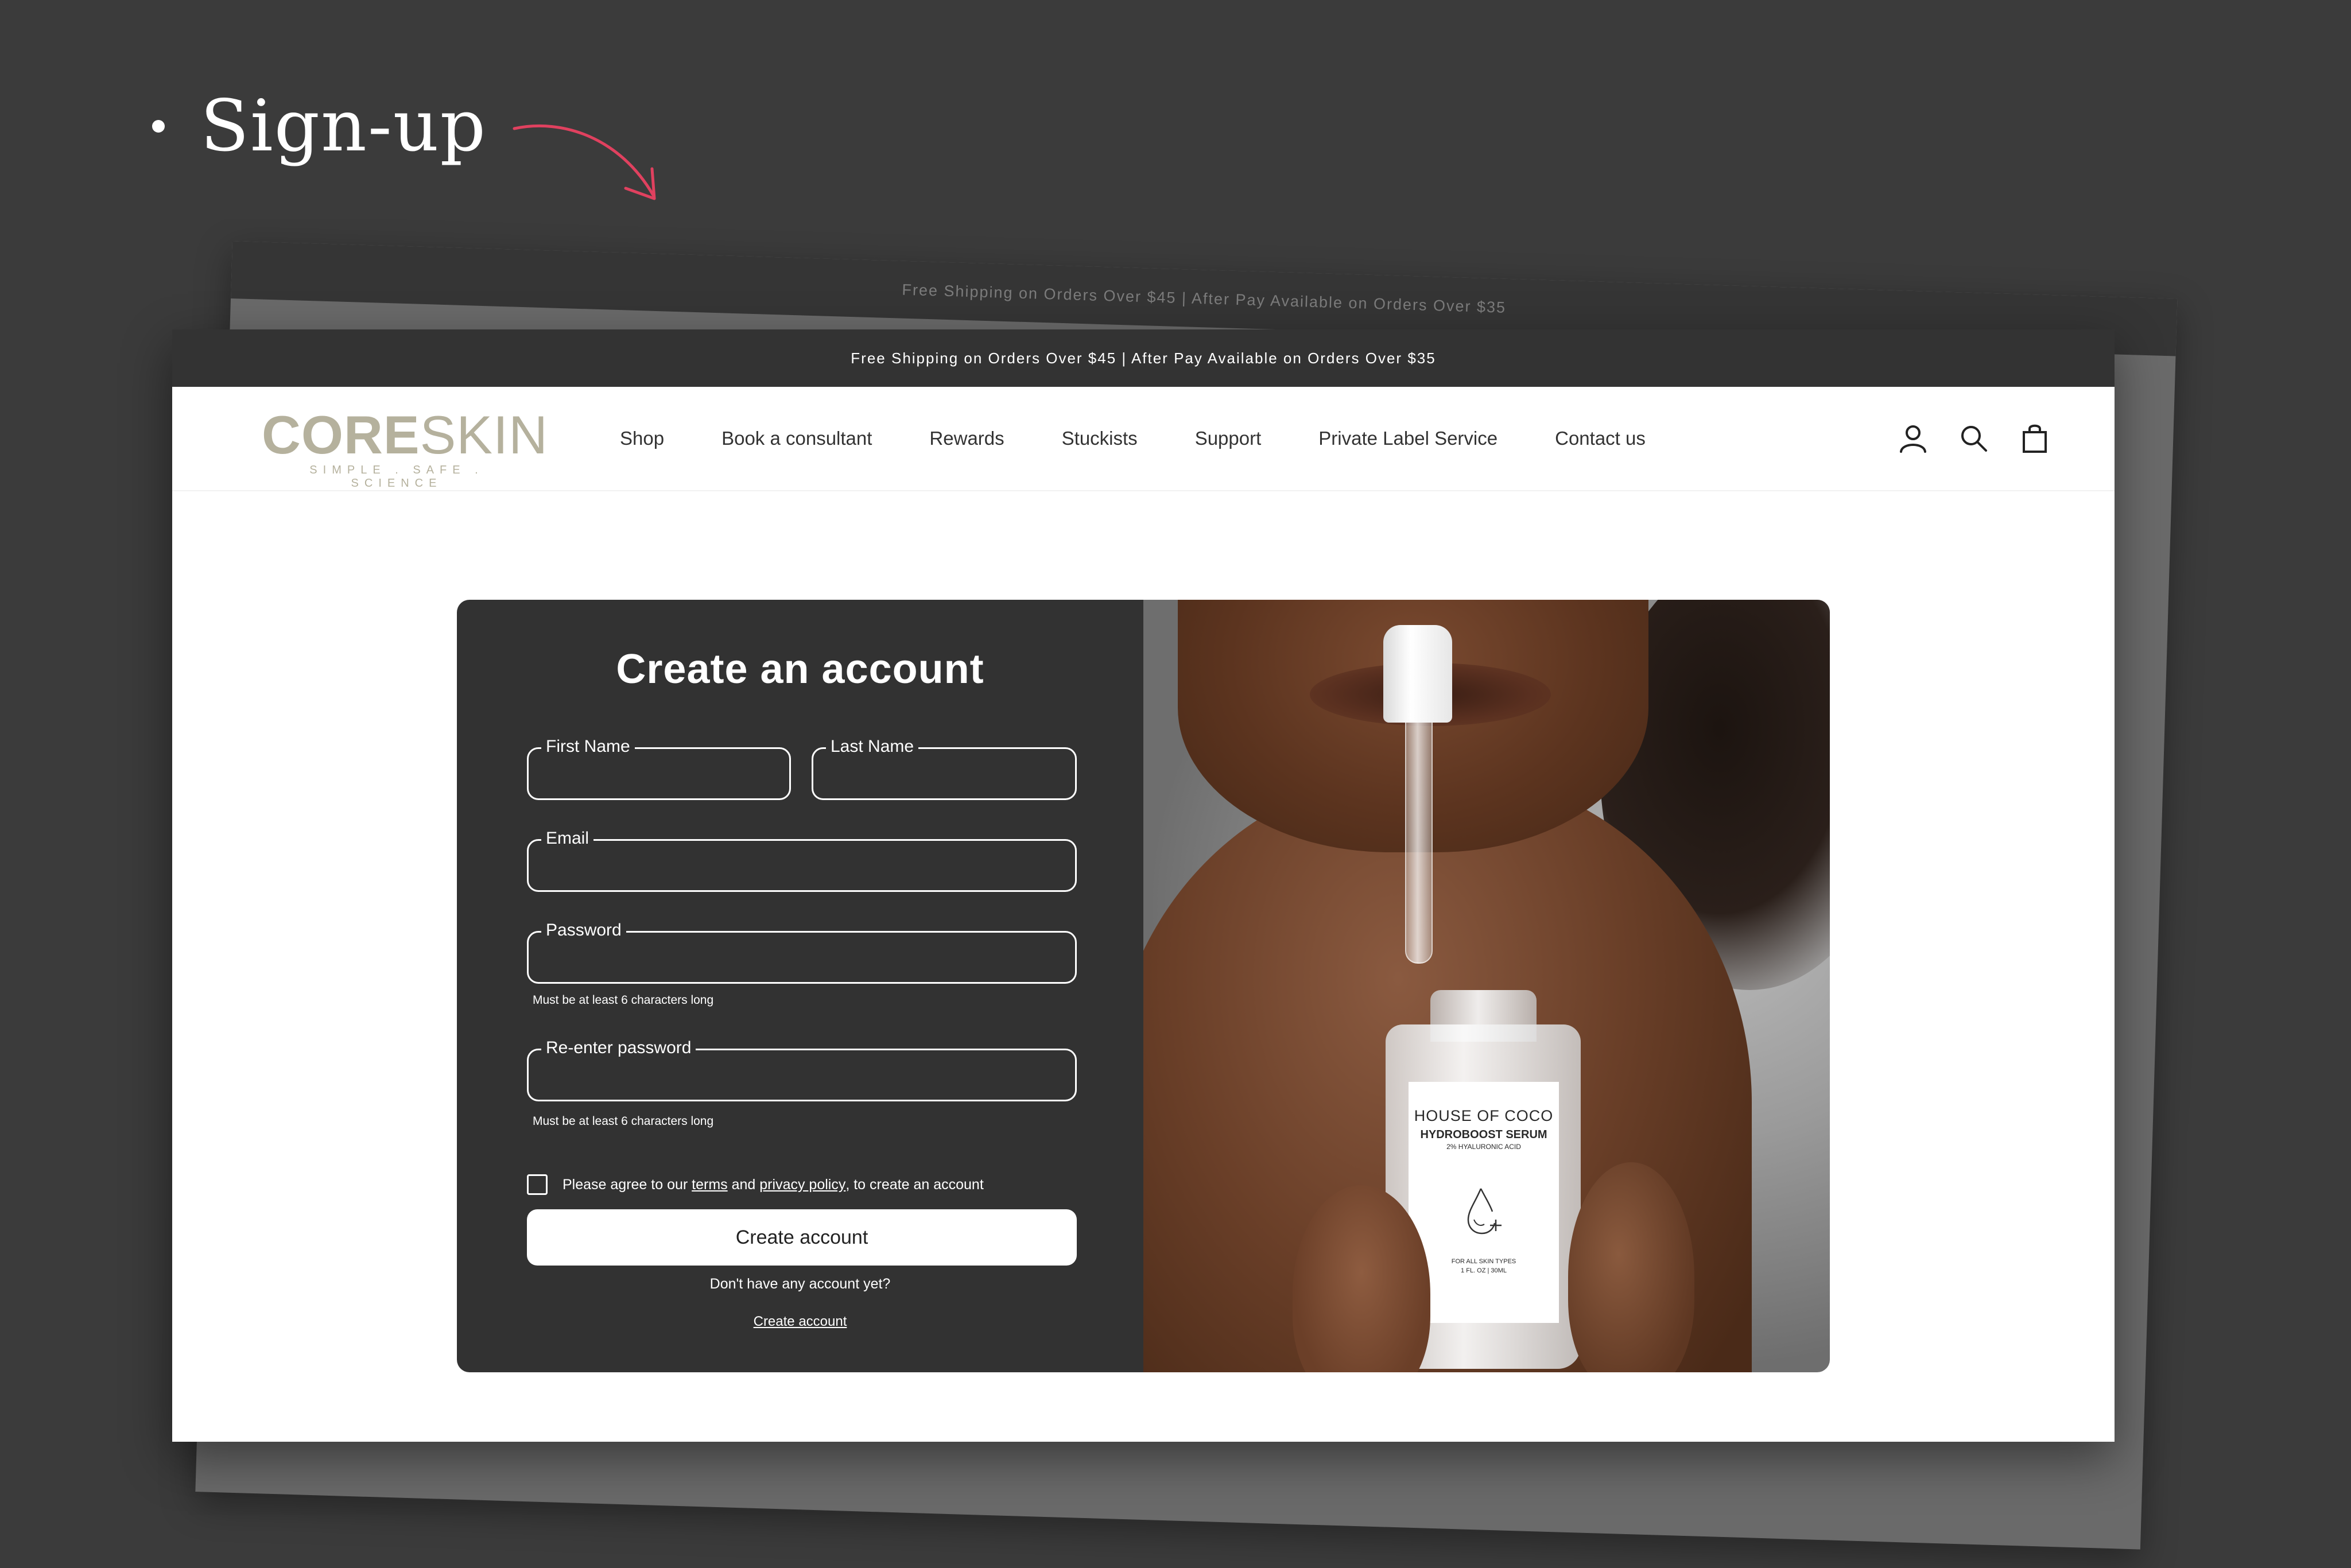  I want to click on curved-arrow-icon, so click(584, 162).